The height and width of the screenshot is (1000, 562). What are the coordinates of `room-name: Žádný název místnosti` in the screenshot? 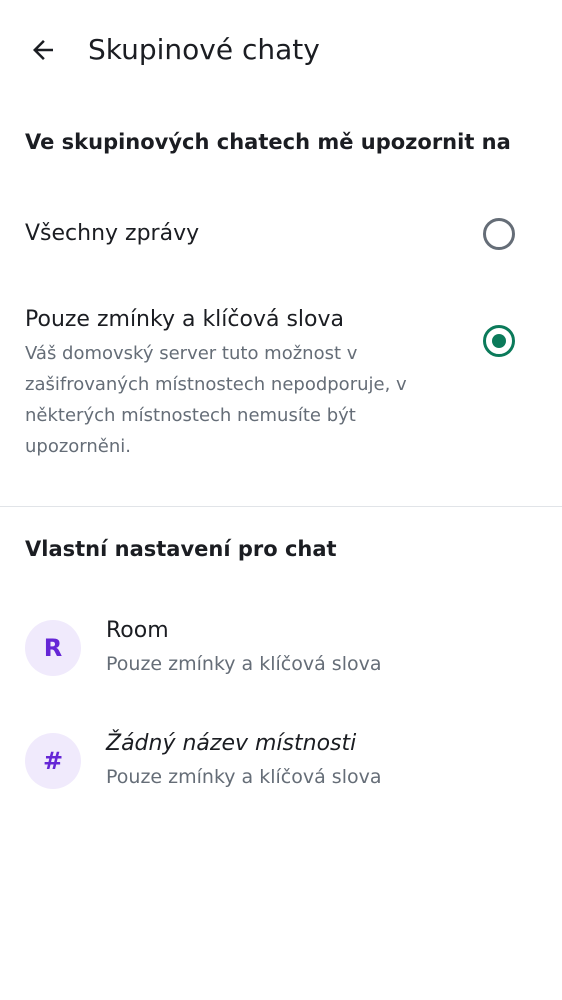 It's located at (231, 743).